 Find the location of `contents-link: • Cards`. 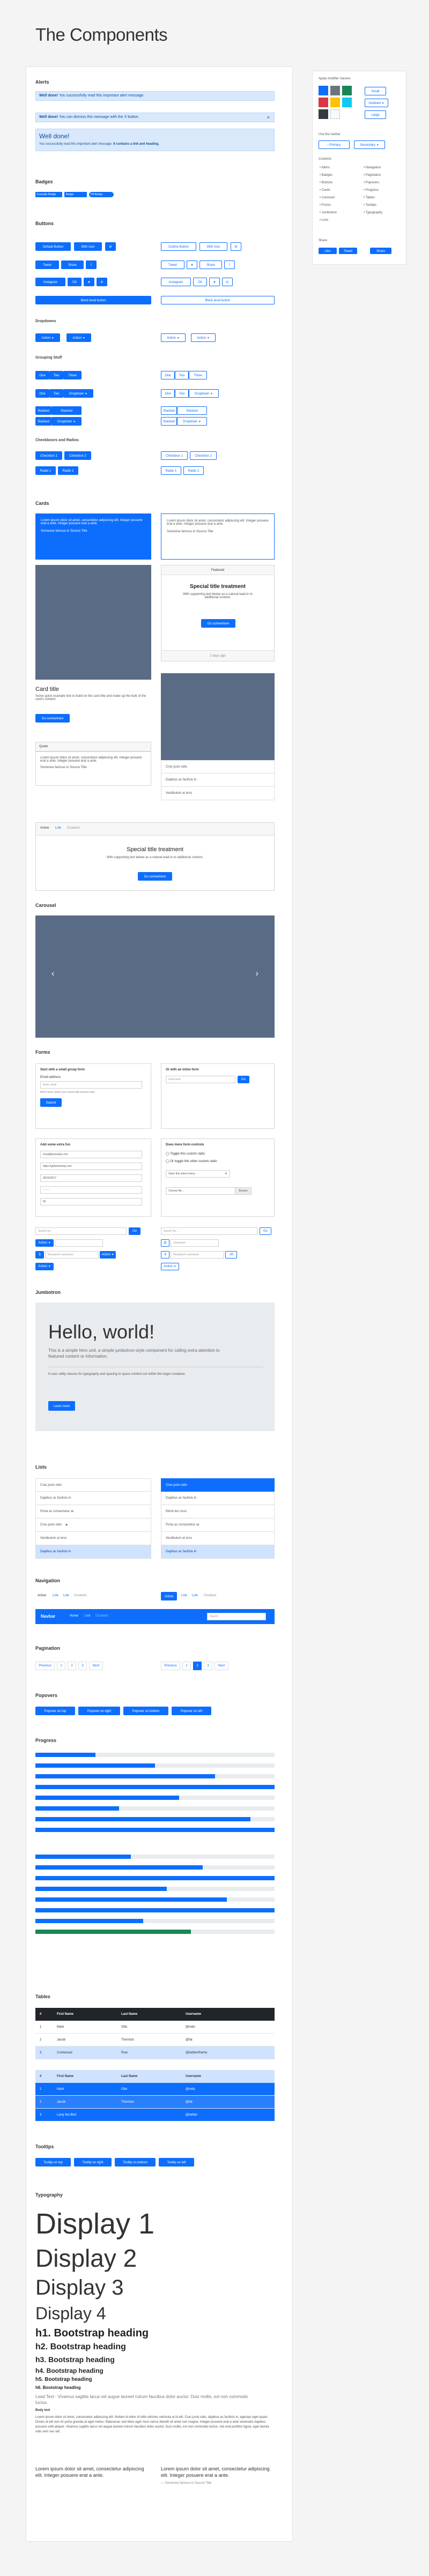

contents-link: • Cards is located at coordinates (325, 190).